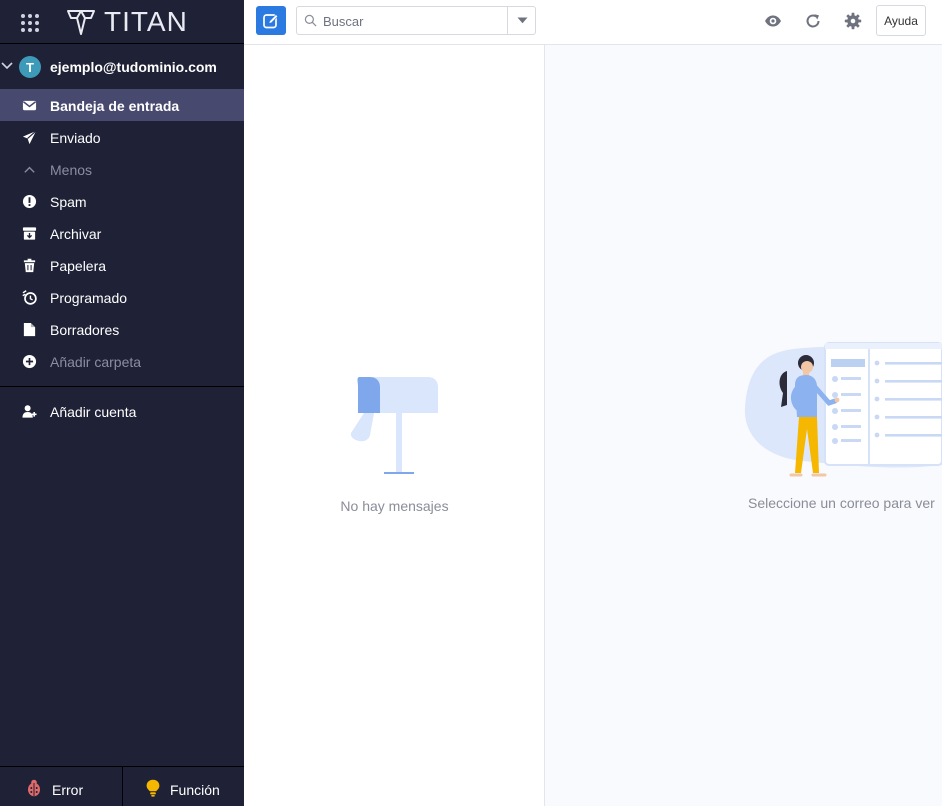 Image resolution: width=942 pixels, height=806 pixels. I want to click on report-error-button: Error, so click(61, 786).